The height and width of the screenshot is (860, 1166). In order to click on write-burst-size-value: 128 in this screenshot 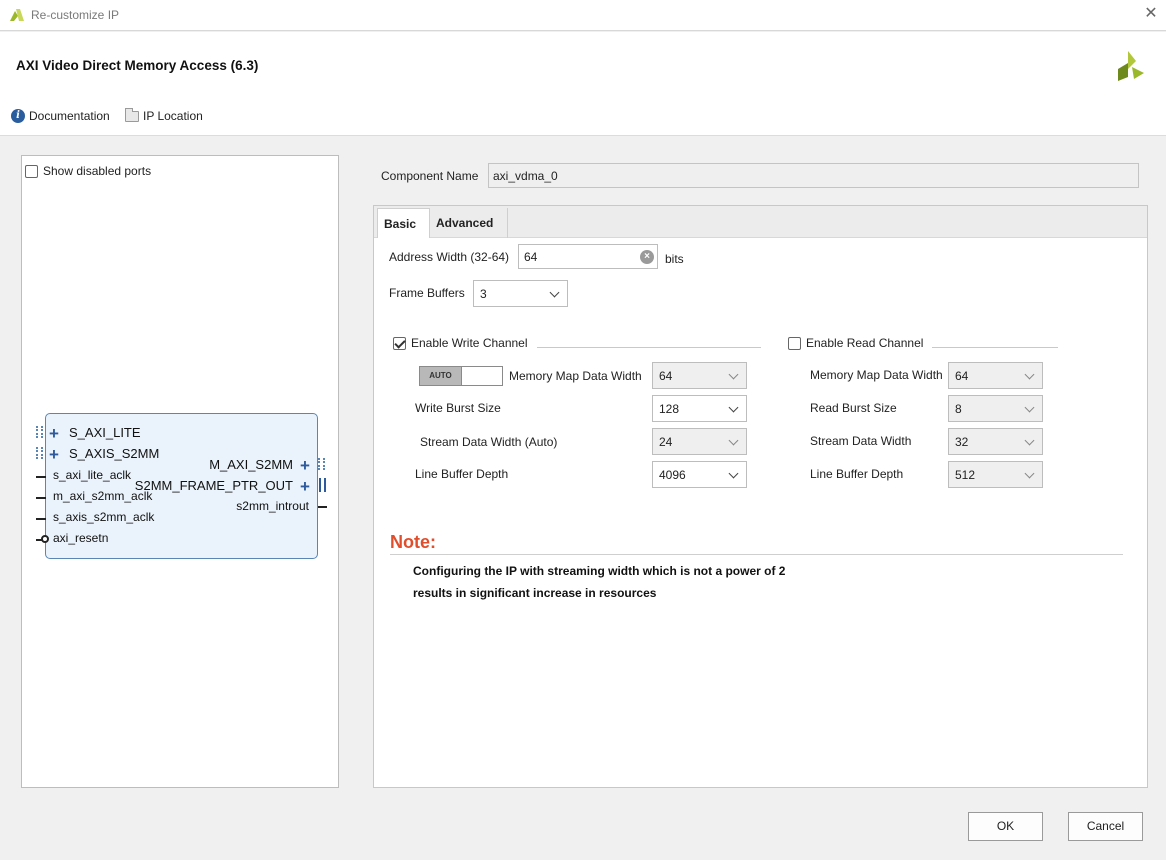, I will do `click(669, 409)`.